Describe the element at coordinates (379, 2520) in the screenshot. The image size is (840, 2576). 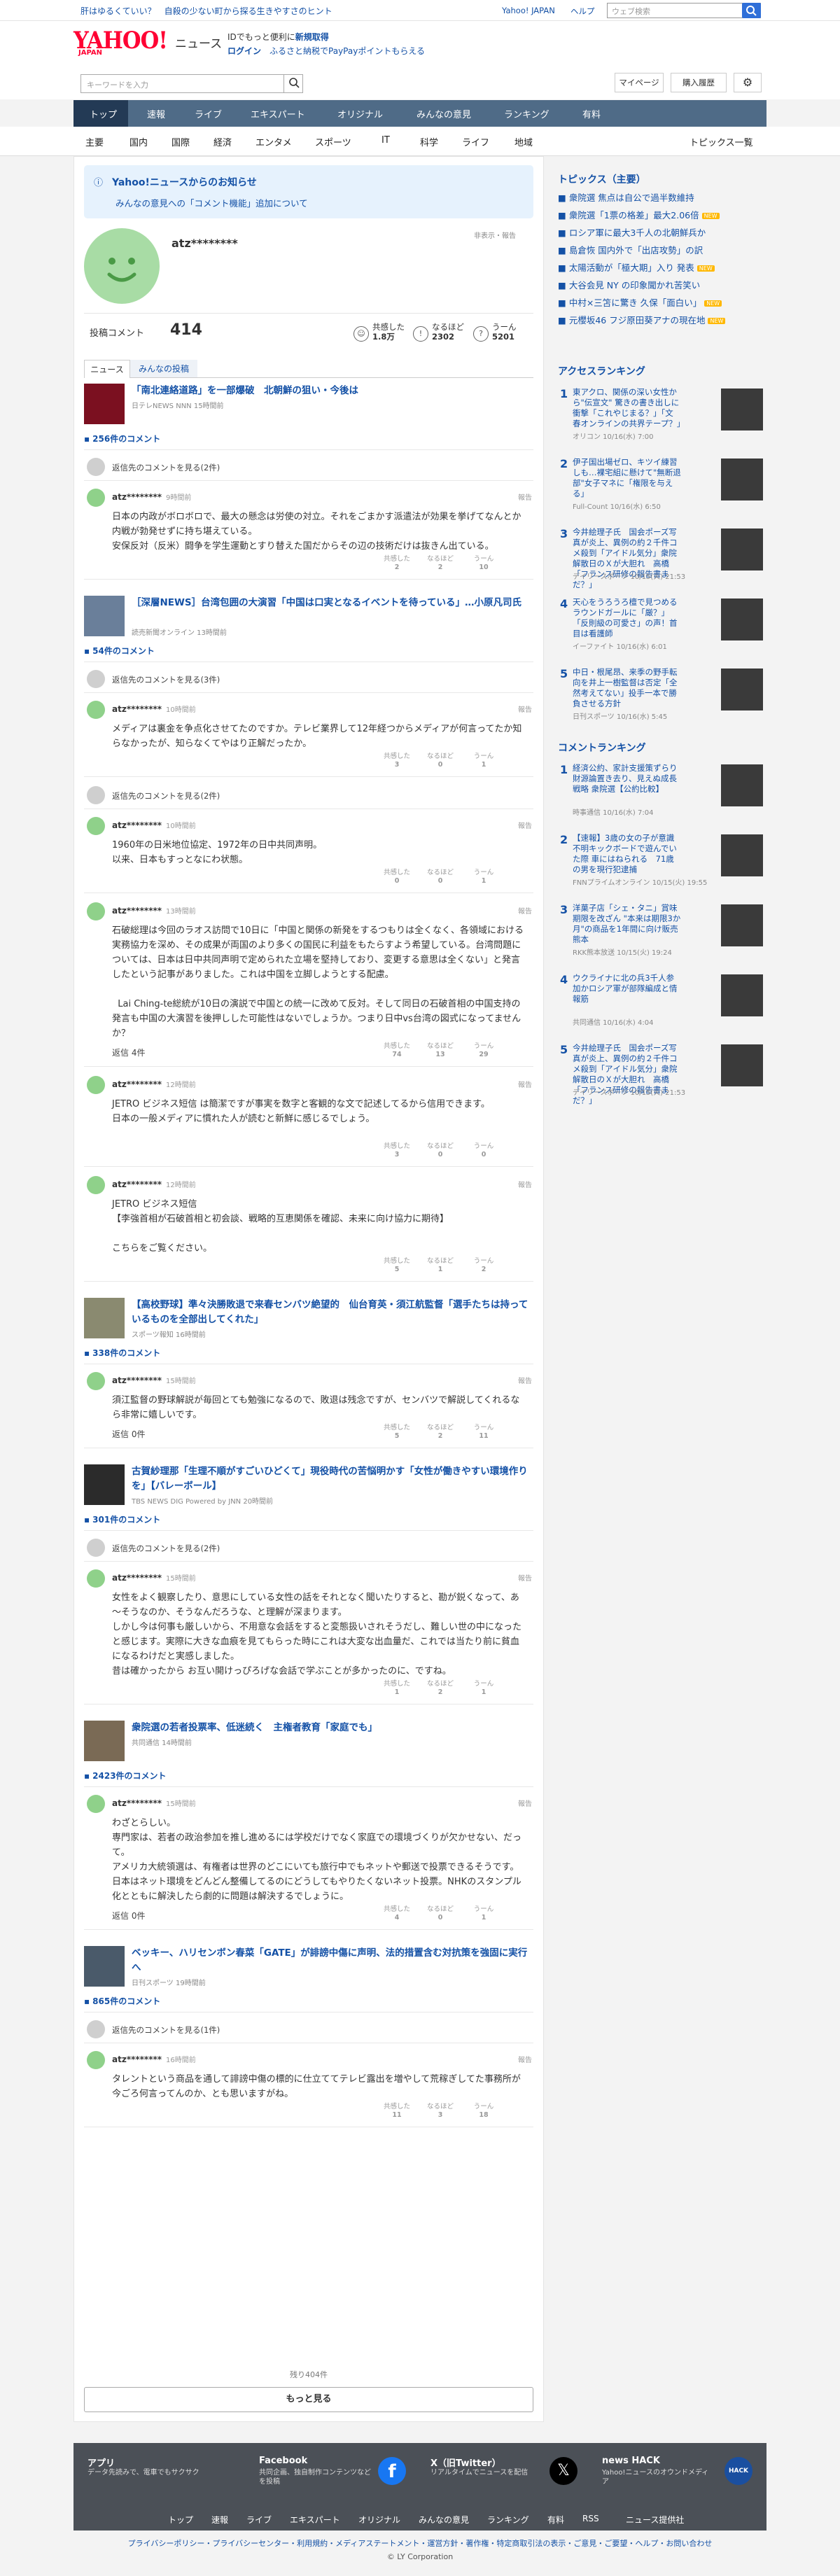
I see `footer-nav-item: オリジナル` at that location.